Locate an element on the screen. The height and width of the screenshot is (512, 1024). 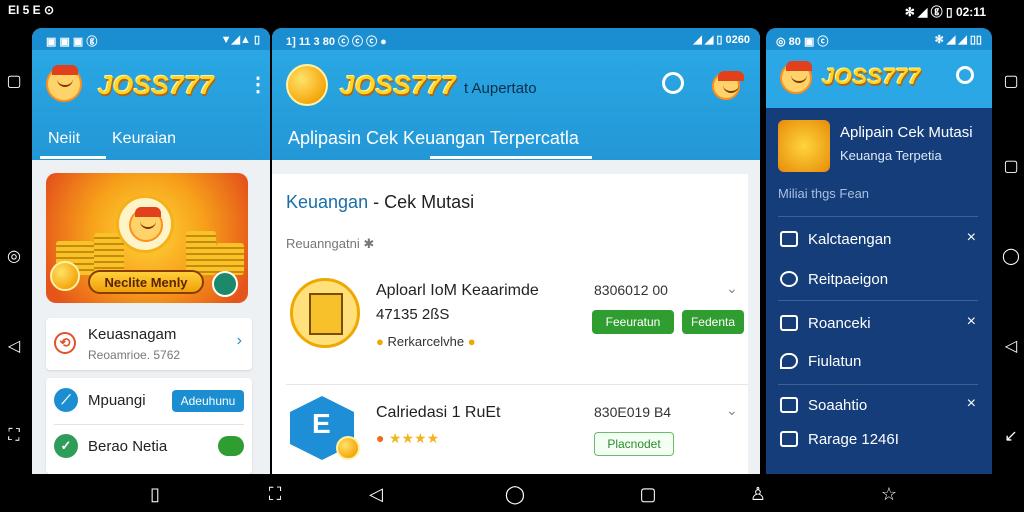
drawer-item-label: Roanceki is located at coordinates (839, 323).